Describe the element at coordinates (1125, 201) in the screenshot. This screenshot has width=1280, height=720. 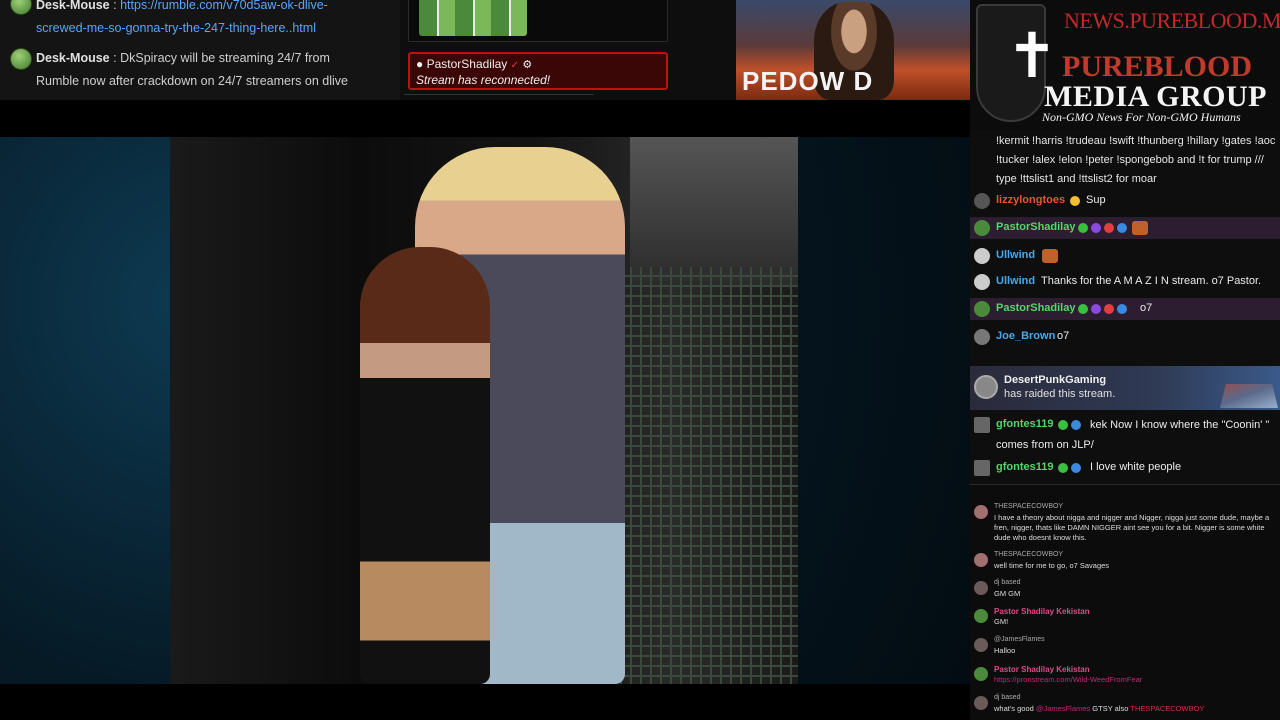
I see `chat-row: lizzylongtoes Sup` at that location.